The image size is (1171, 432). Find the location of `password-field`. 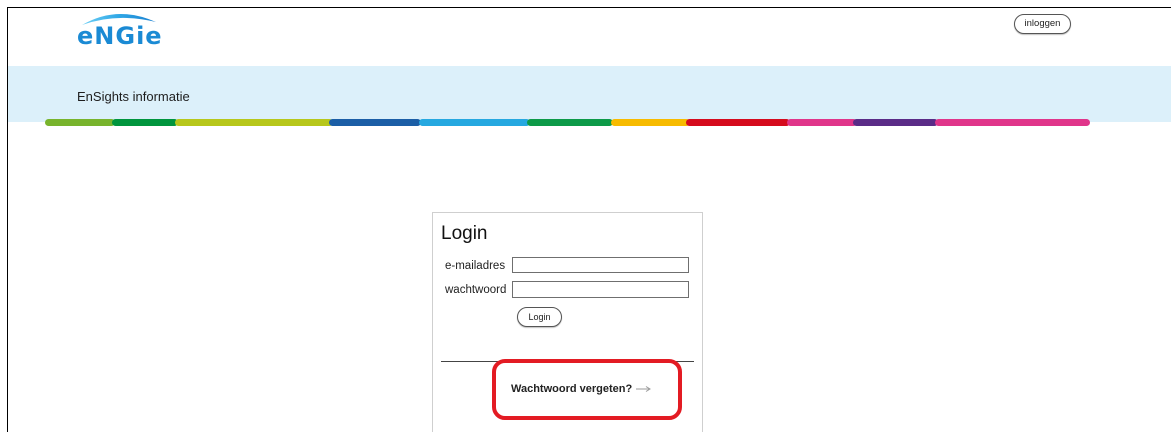

password-field is located at coordinates (600, 289).